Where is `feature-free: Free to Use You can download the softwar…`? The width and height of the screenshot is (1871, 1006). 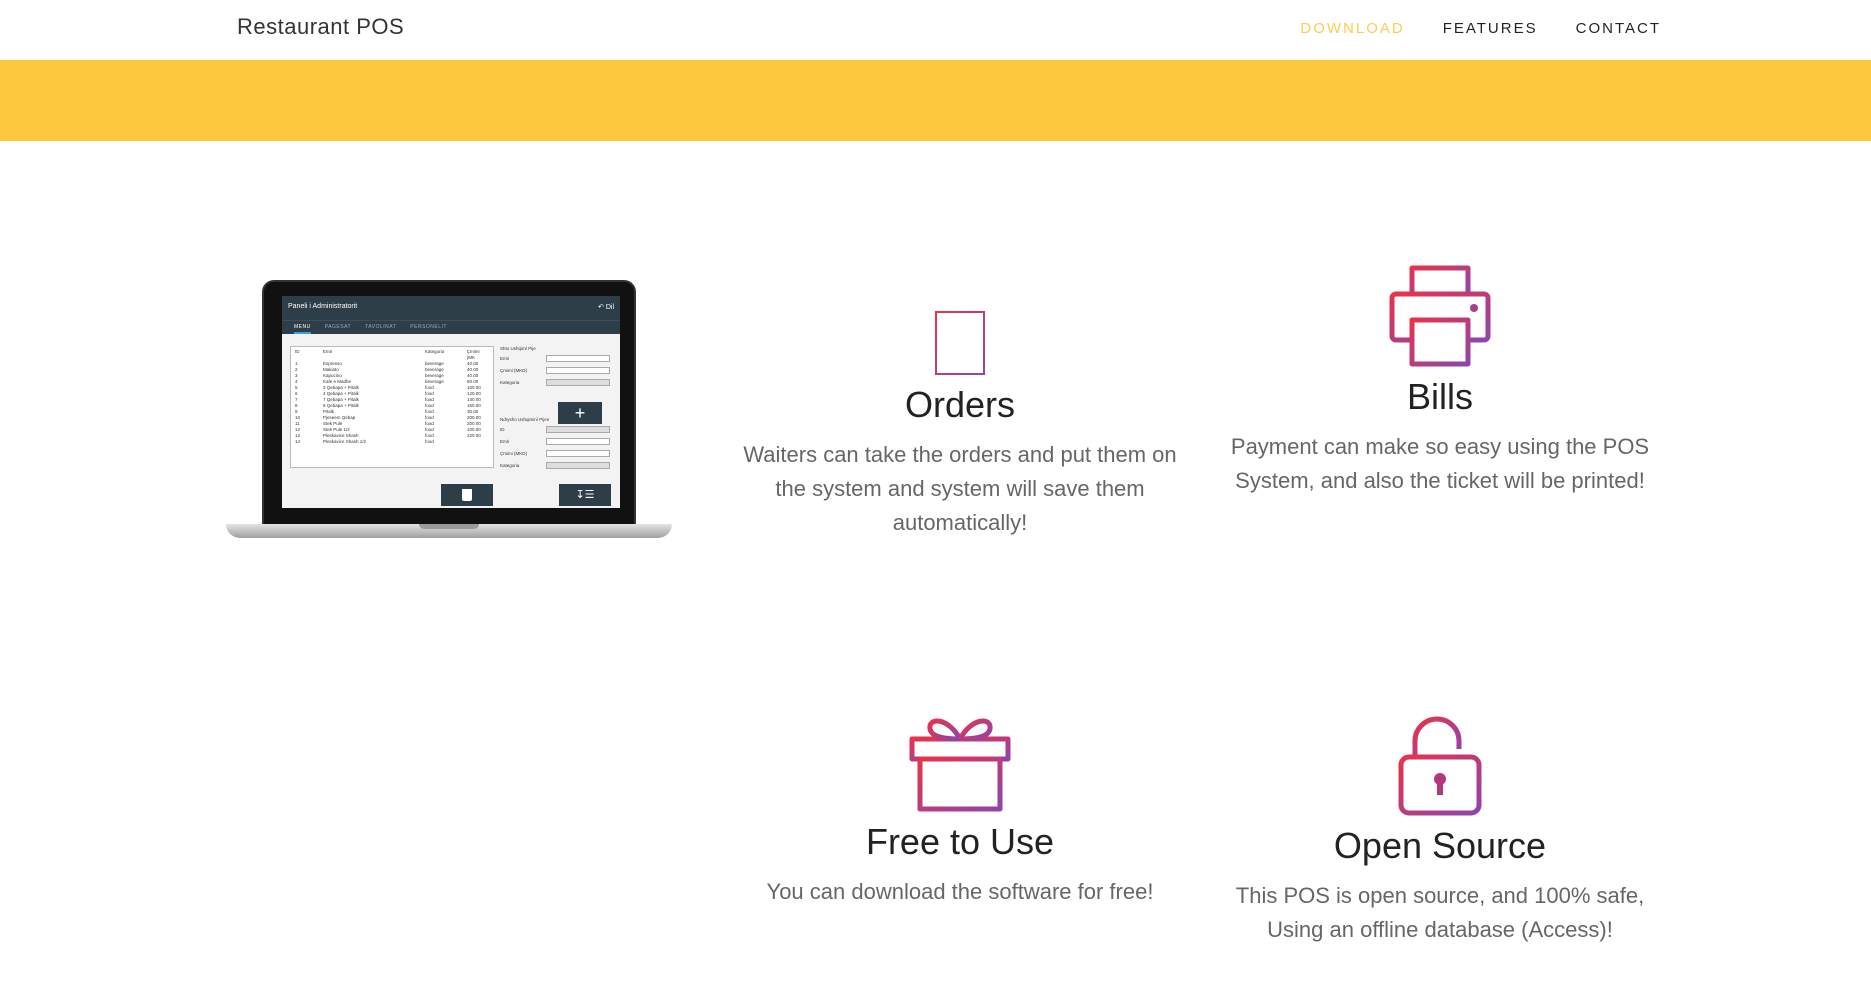
feature-free: Free to Use You can download the softwar… is located at coordinates (960, 811).